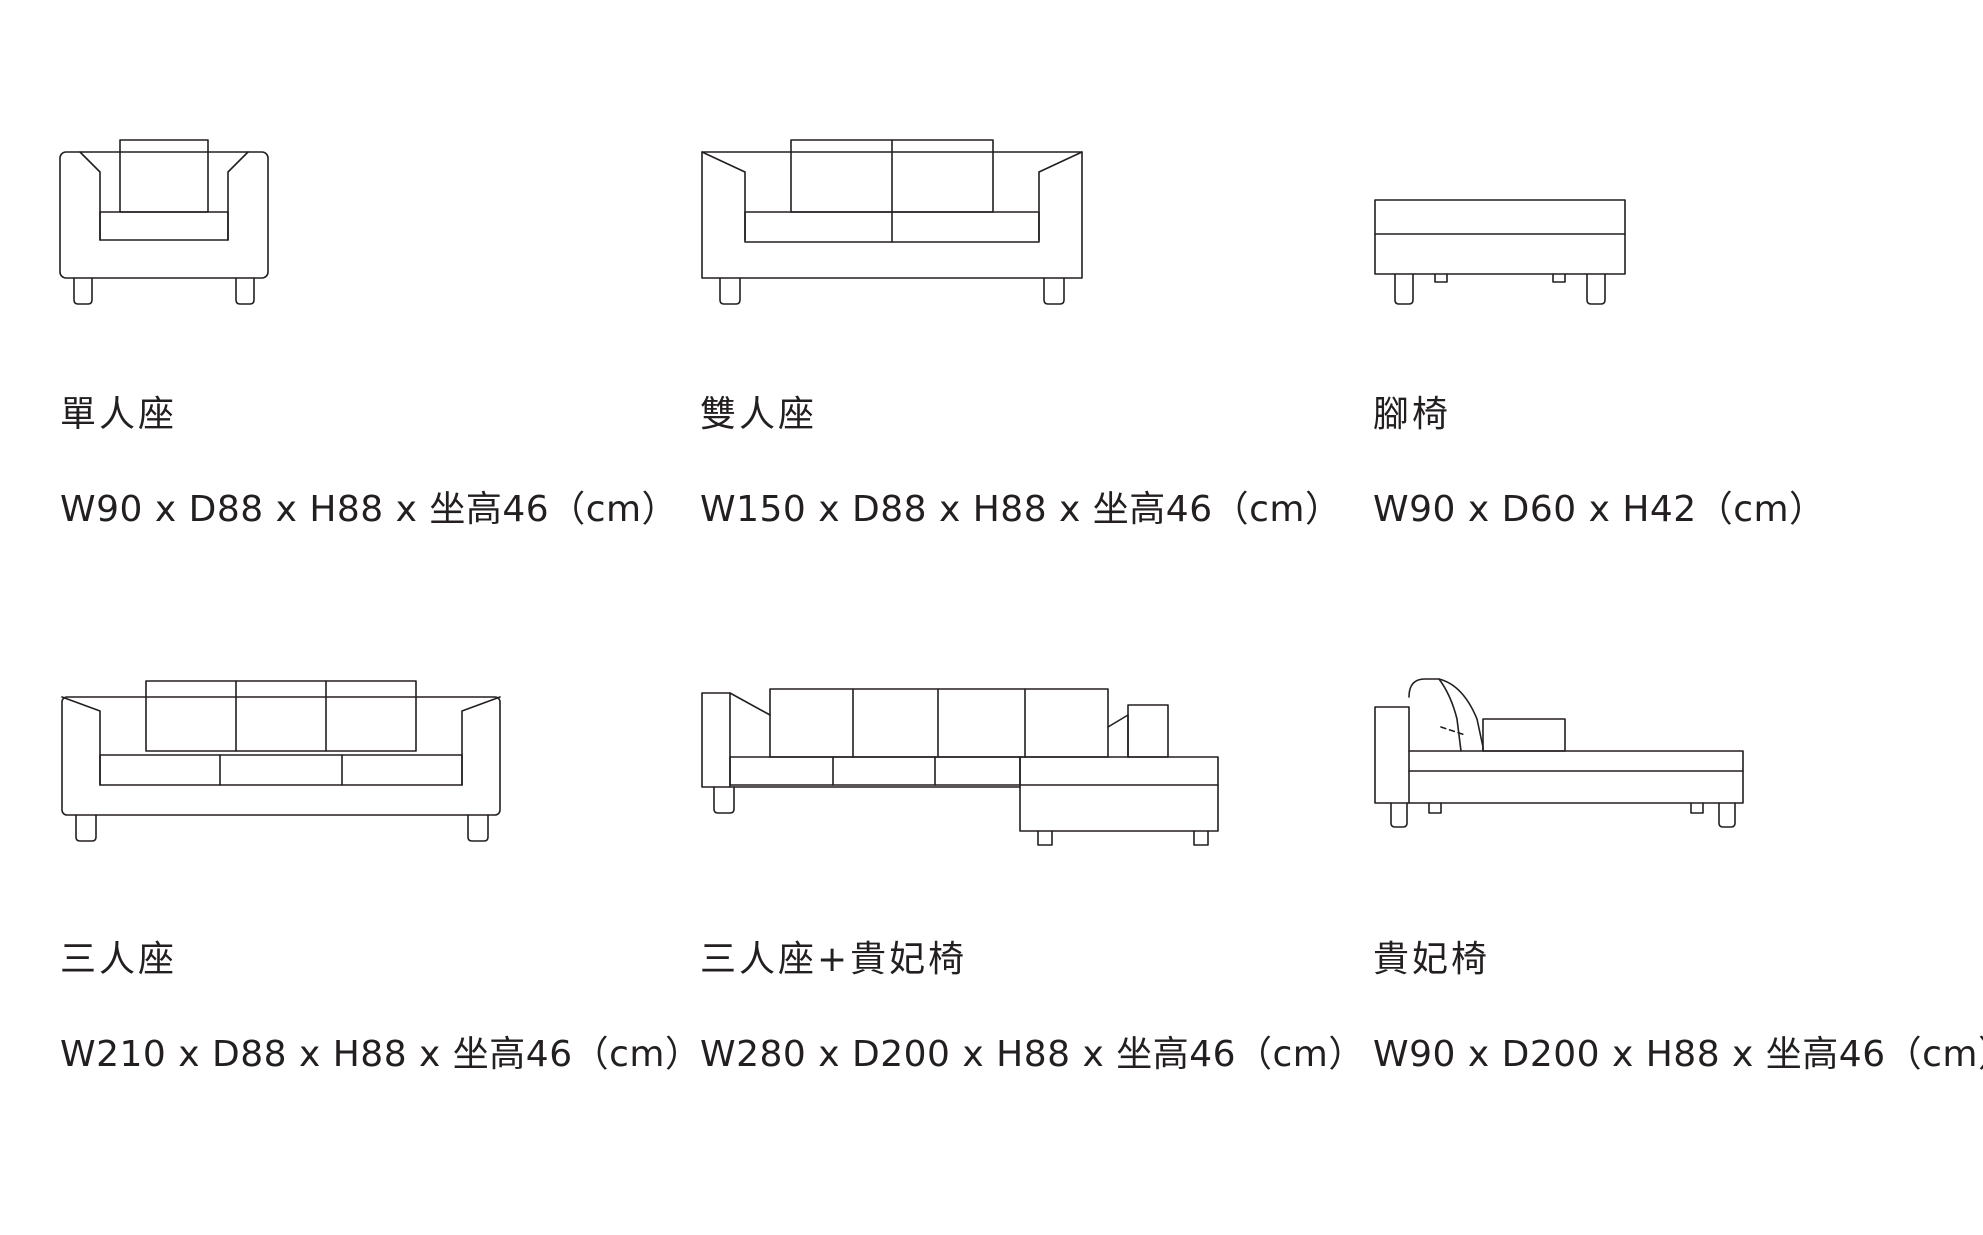 Image resolution: width=1983 pixels, height=1235 pixels. I want to click on sofa-item-two-seat: 雙人座 W150 x D88 x H88 x 坐高46（cm）, so click(1021, 410).